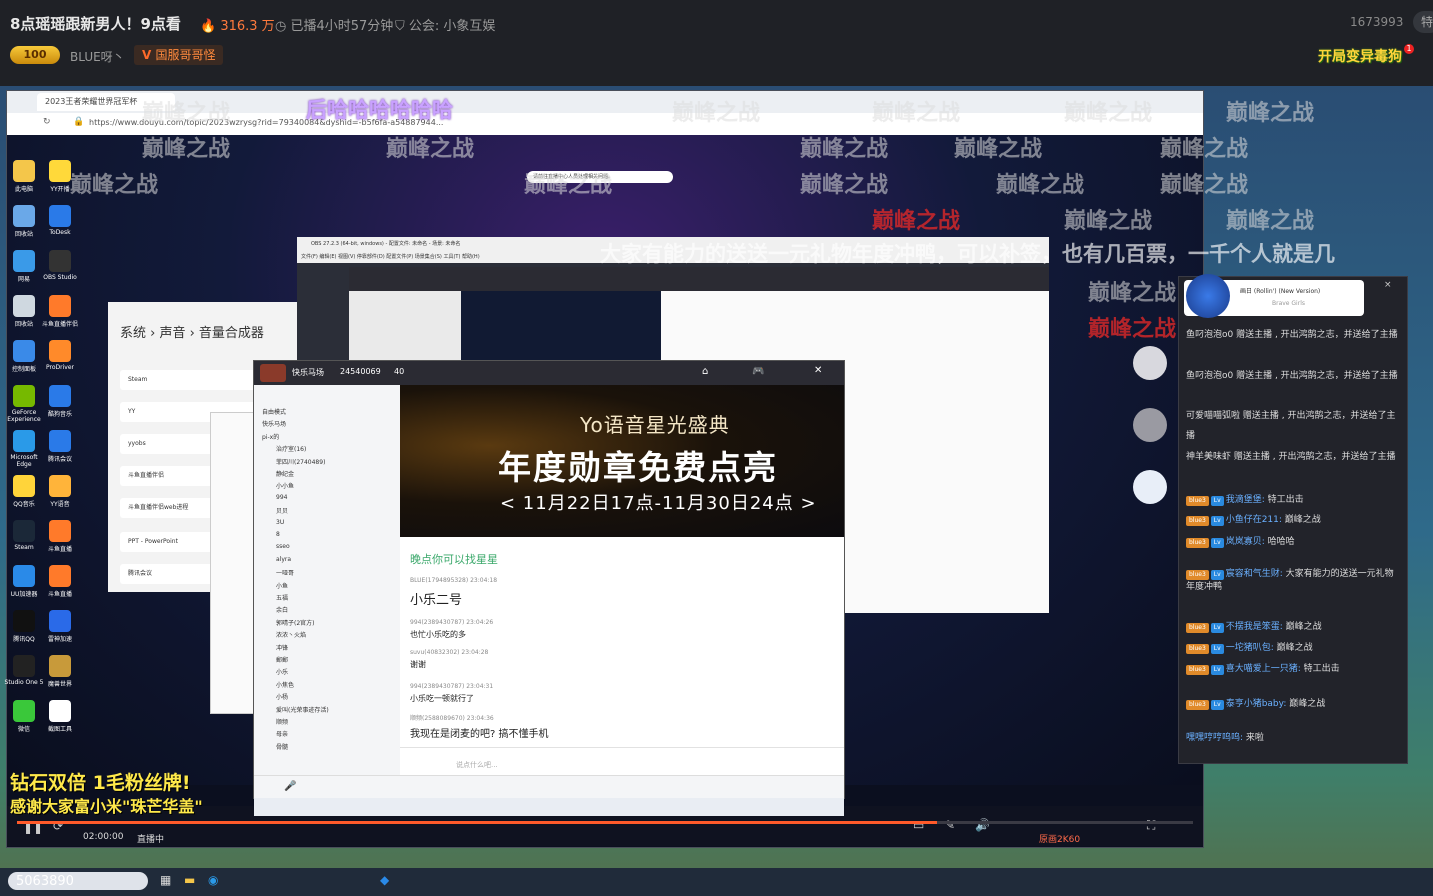  I want to click on member-item: 3U, so click(280, 522).